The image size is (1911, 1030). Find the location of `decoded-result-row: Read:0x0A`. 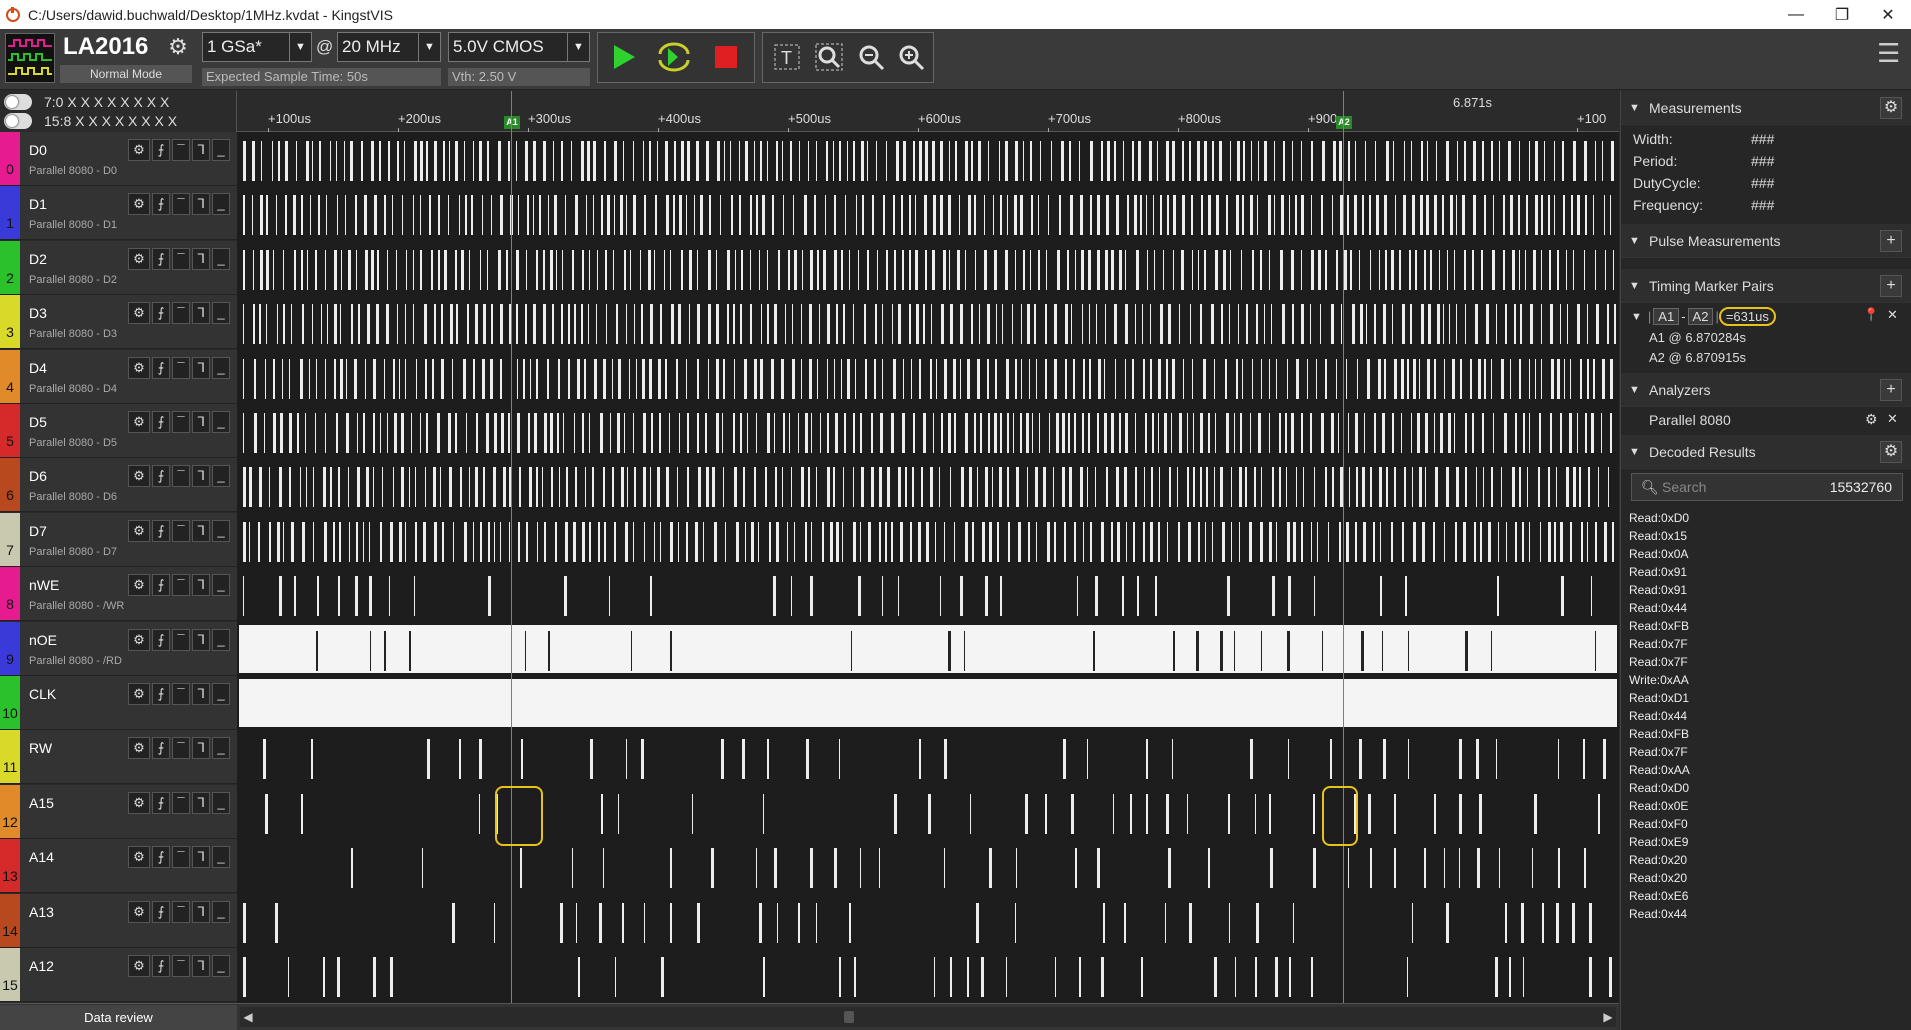

decoded-result-row: Read:0x0A is located at coordinates (1658, 554).